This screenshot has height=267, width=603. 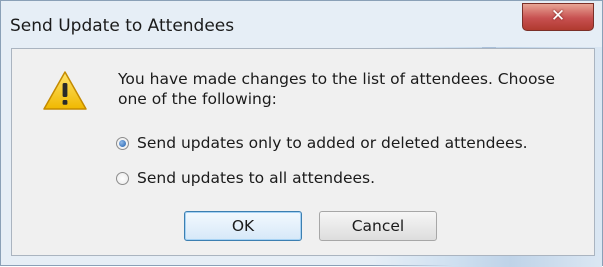 I want to click on cancel-button: Cancel, so click(x=378, y=226).